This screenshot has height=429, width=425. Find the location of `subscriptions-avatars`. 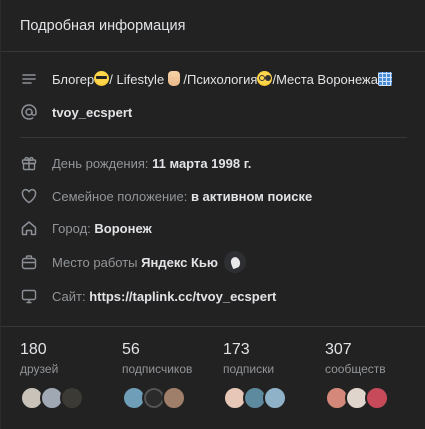

subscriptions-avatars is located at coordinates (255, 398).